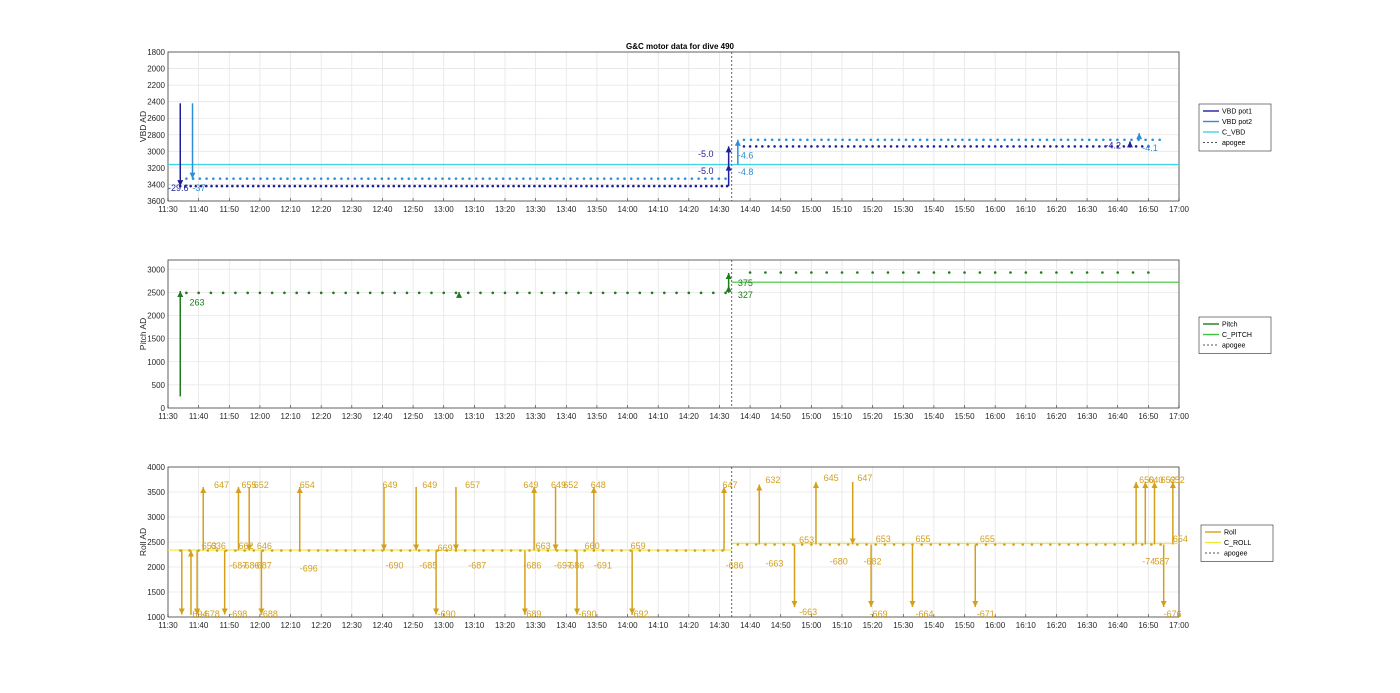  I want to click on x-tick-label: 14:00, so click(628, 416).